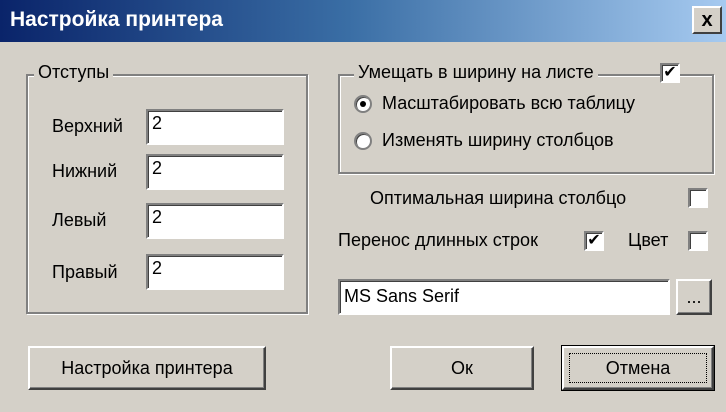 The height and width of the screenshot is (412, 726). I want to click on left-margin-input: 2, so click(215, 221).